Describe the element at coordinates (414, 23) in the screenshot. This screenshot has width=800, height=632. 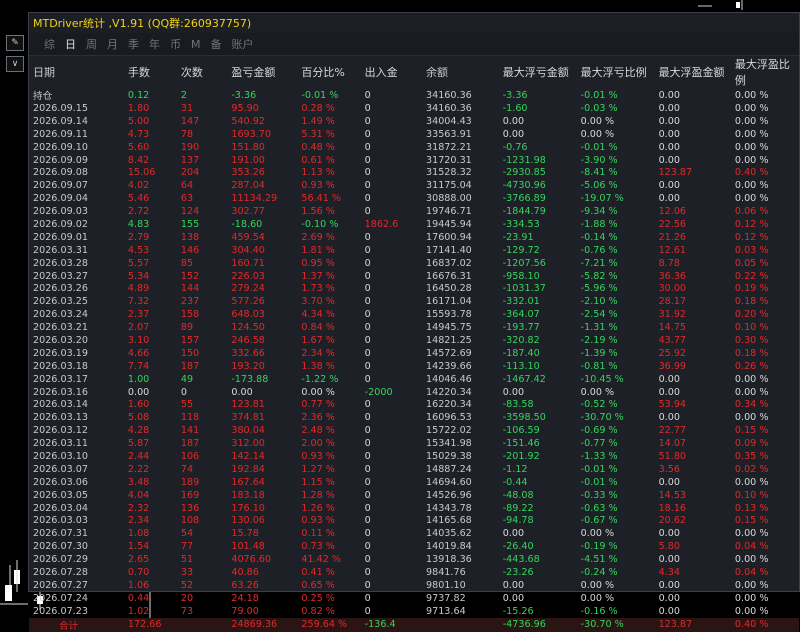
I see `window-titlebar: MTDriver统计 ,V1.91 (QQ群:260937757)` at that location.